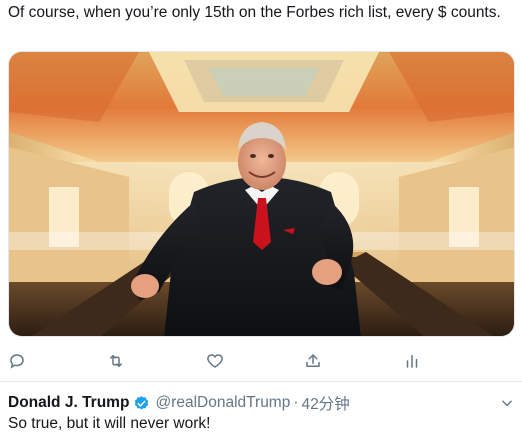 The image size is (522, 435). What do you see at coordinates (261, 381) in the screenshot?
I see `divider` at bounding box center [261, 381].